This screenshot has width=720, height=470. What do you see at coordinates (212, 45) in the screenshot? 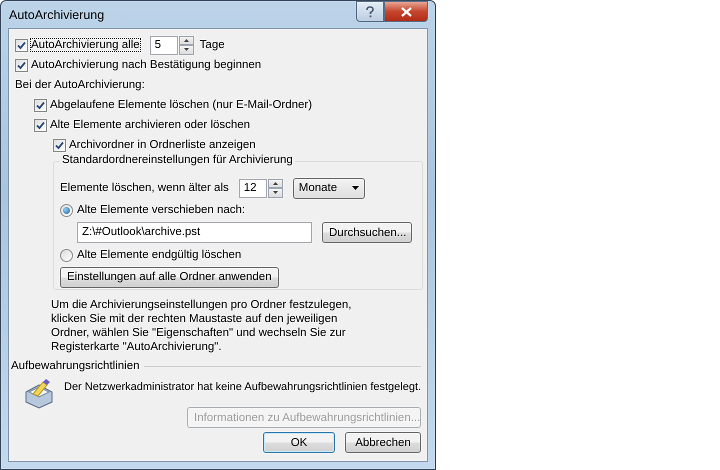
I see `unit-label: Tage` at bounding box center [212, 45].